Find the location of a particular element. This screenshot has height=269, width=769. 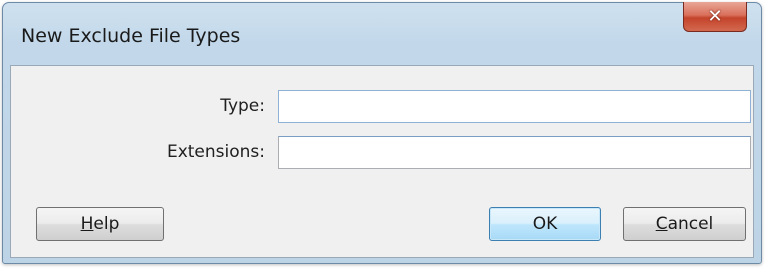

cancel-button: Cancel is located at coordinates (684, 224).